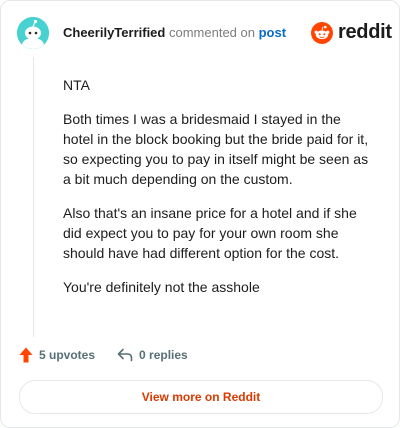 This screenshot has height=428, width=400. I want to click on upvote-button: 5 upvotes, so click(57, 355).